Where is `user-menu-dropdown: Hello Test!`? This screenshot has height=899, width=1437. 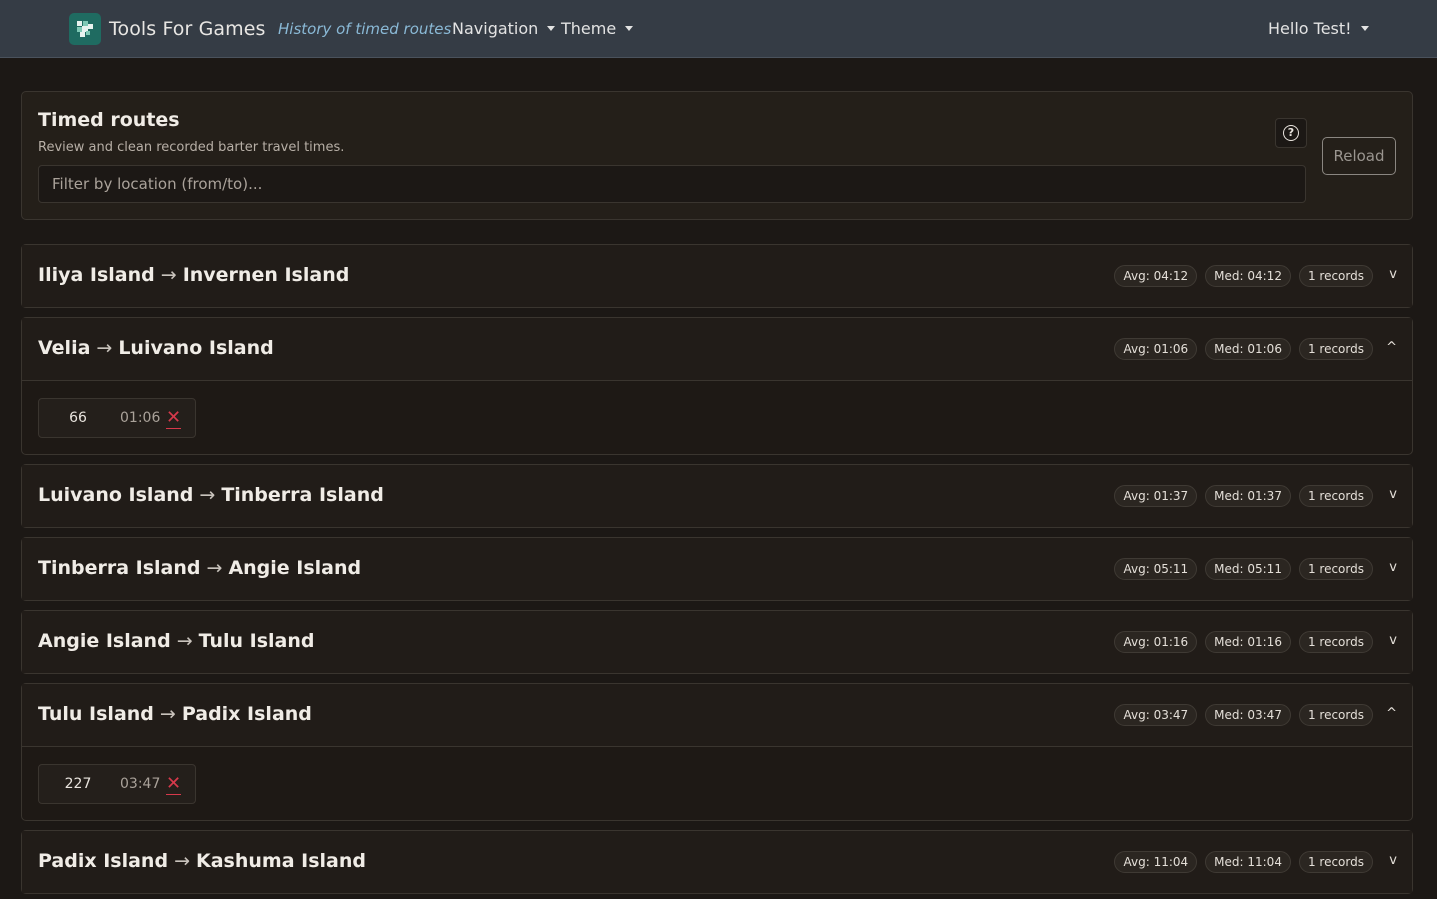
user-menu-dropdown: Hello Test! is located at coordinates (1318, 28).